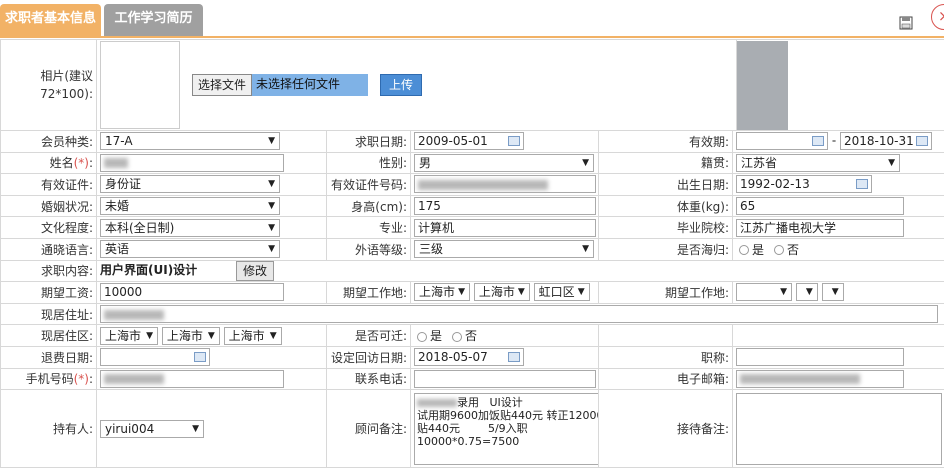 This screenshot has width=944, height=474. Describe the element at coordinates (665, 379) in the screenshot. I see `email-label: 电子邮箱:` at that location.